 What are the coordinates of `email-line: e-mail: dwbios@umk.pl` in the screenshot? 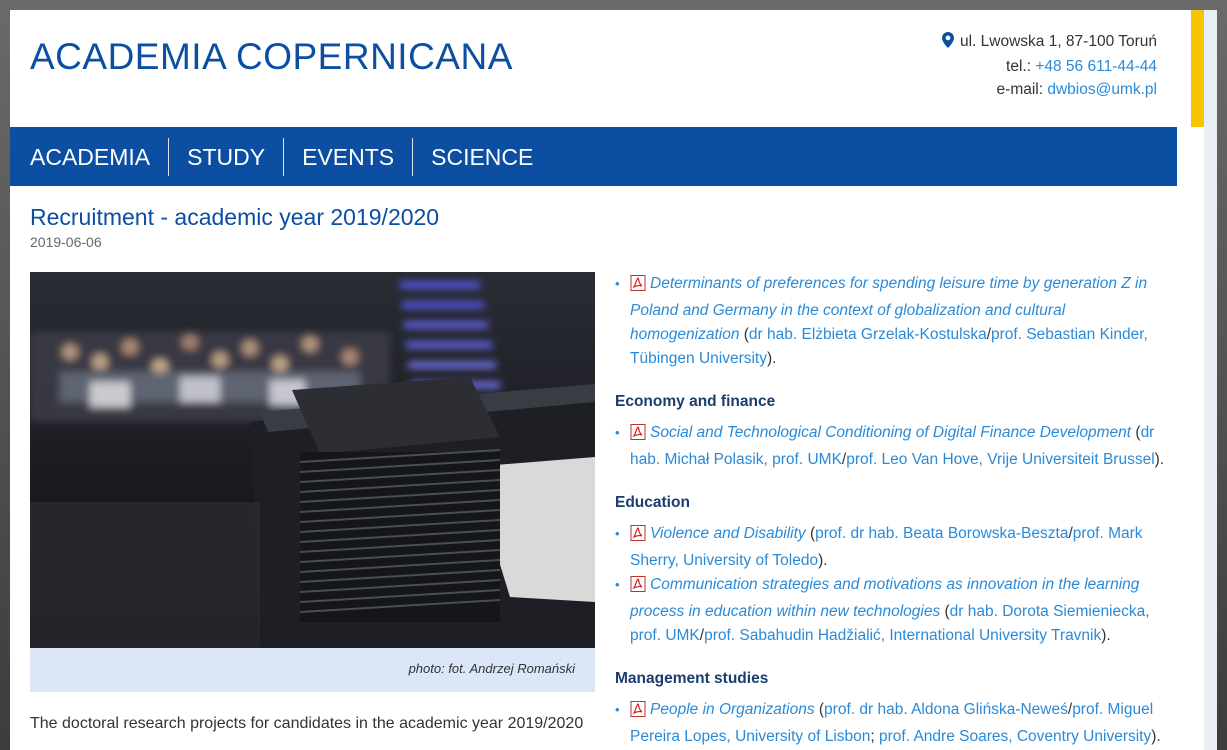 It's located at (1049, 89).